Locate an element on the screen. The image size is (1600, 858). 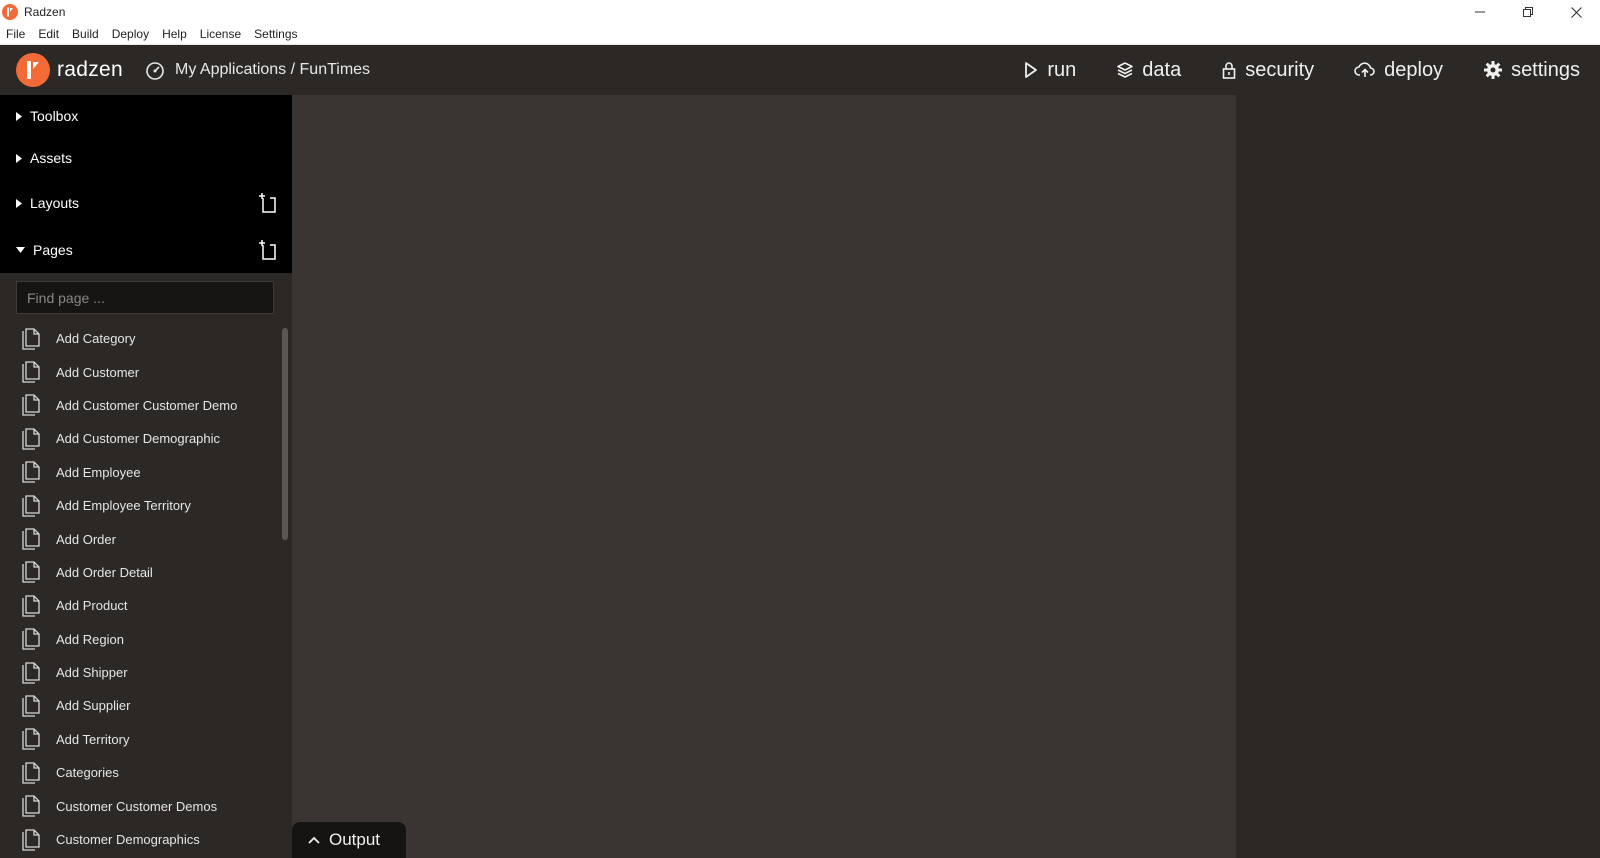
page-search is located at coordinates (146, 293).